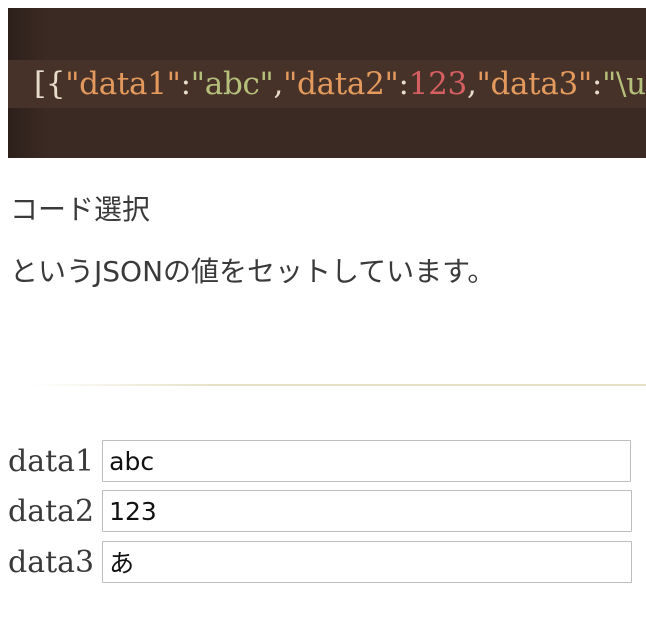  I want to click on data2-input, so click(367, 511).